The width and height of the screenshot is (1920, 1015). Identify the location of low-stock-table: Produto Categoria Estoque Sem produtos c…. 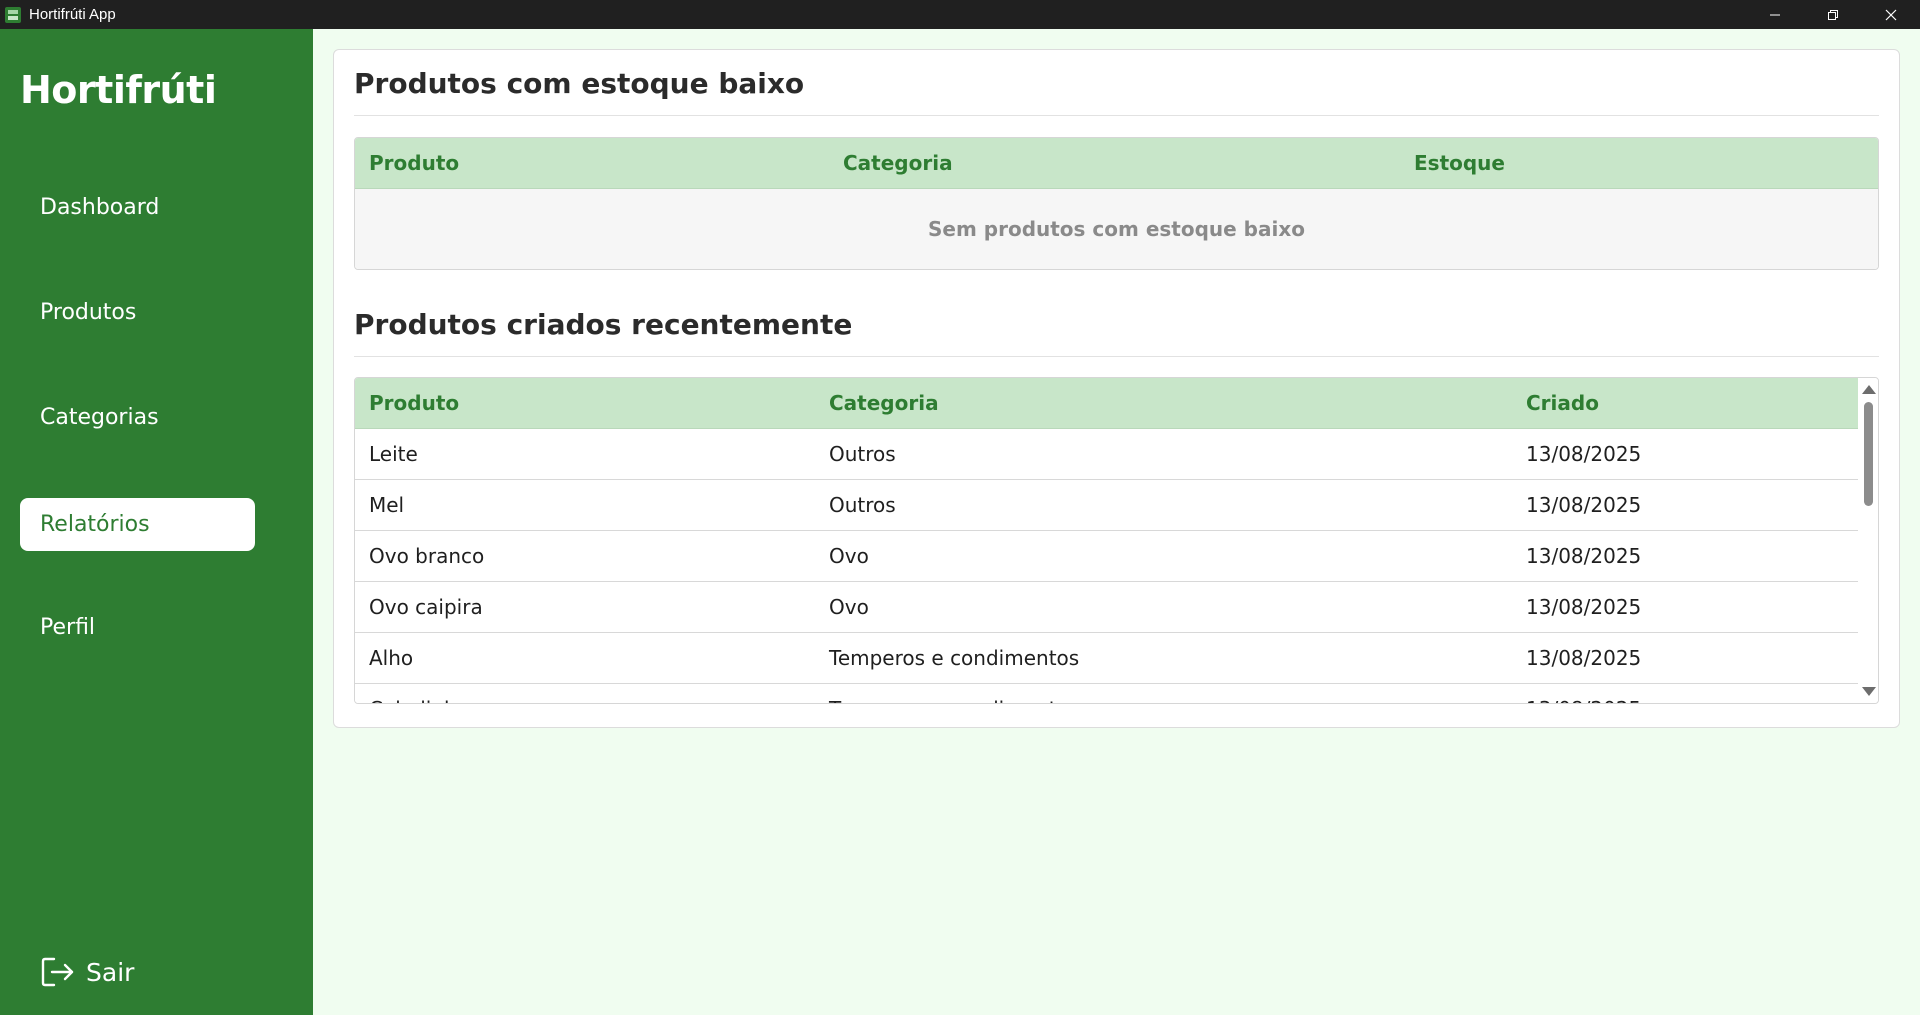
(1116, 203).